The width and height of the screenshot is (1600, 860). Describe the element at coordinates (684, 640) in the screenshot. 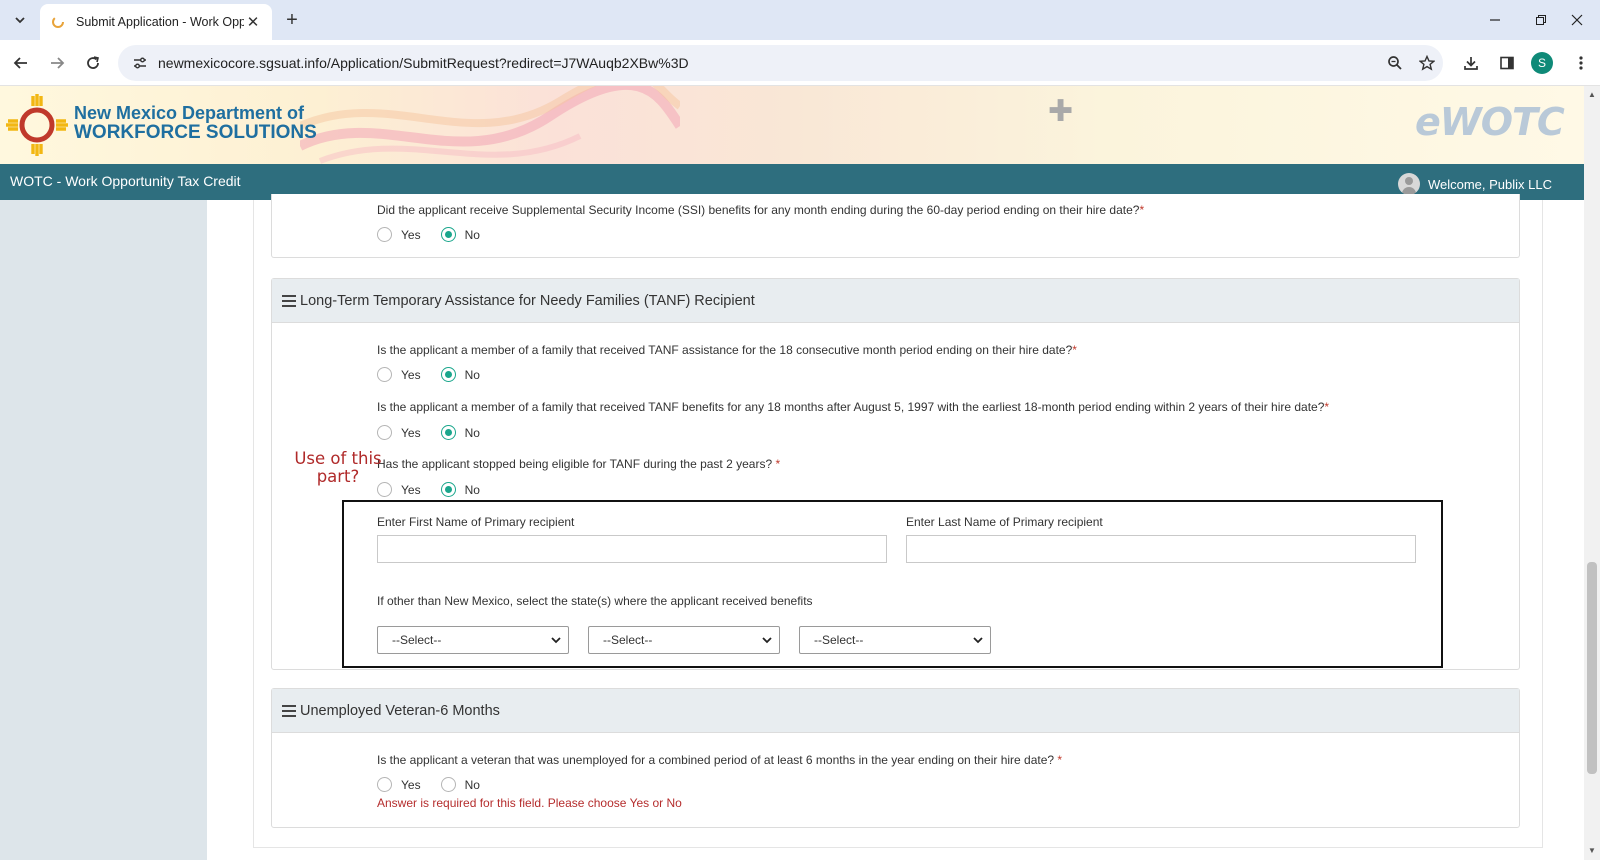

I see `state-select-2: --Select--` at that location.